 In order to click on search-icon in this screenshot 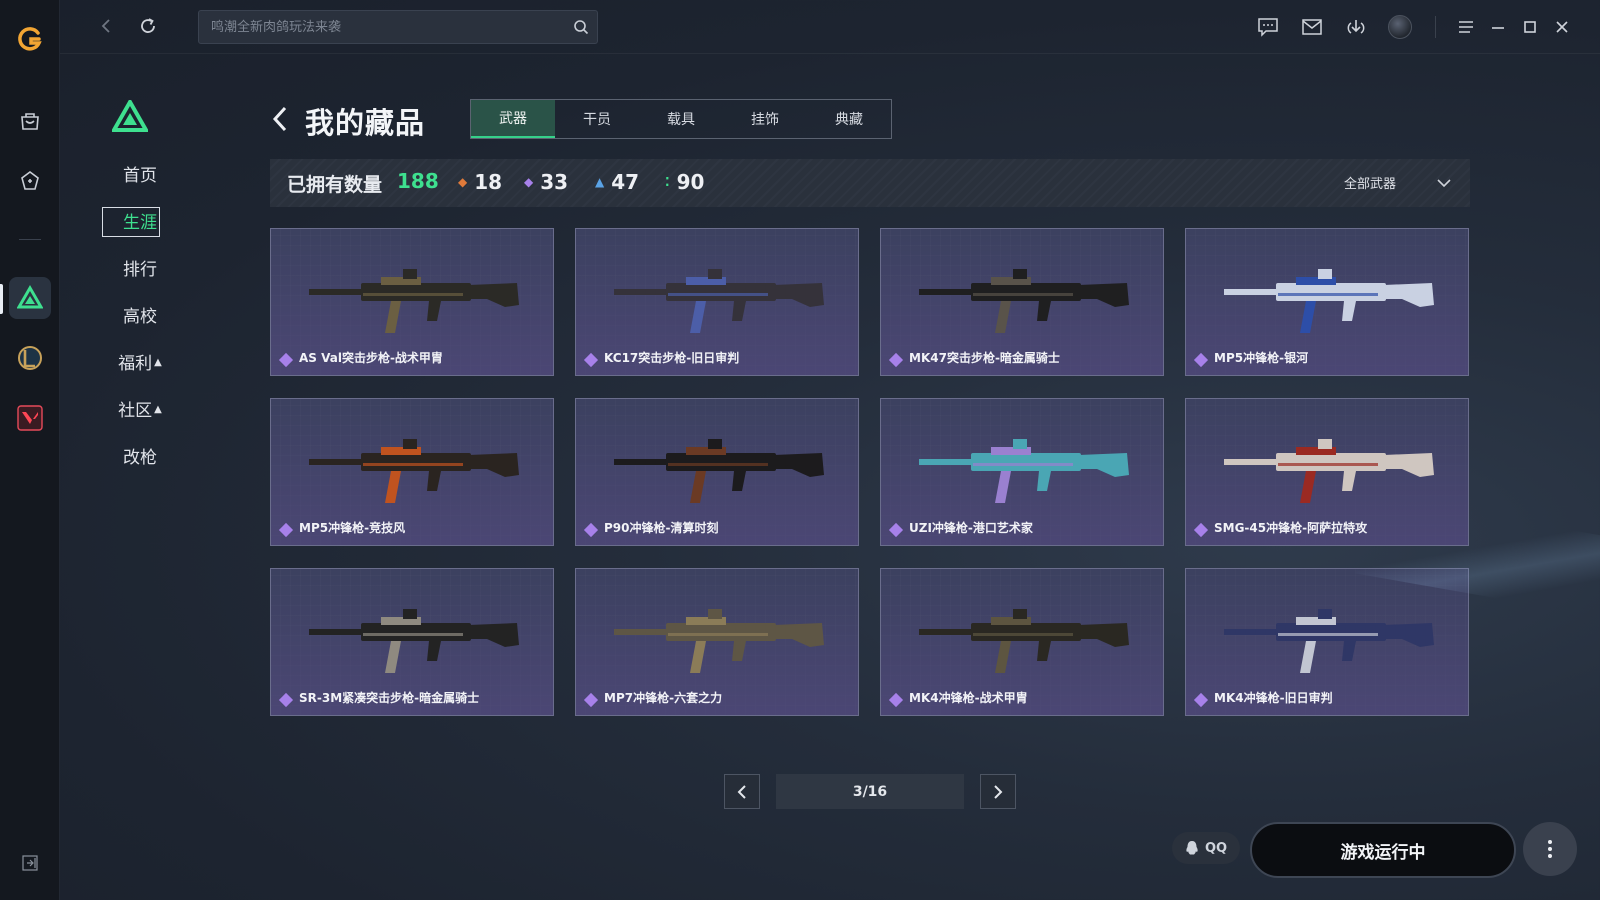, I will do `click(581, 29)`.